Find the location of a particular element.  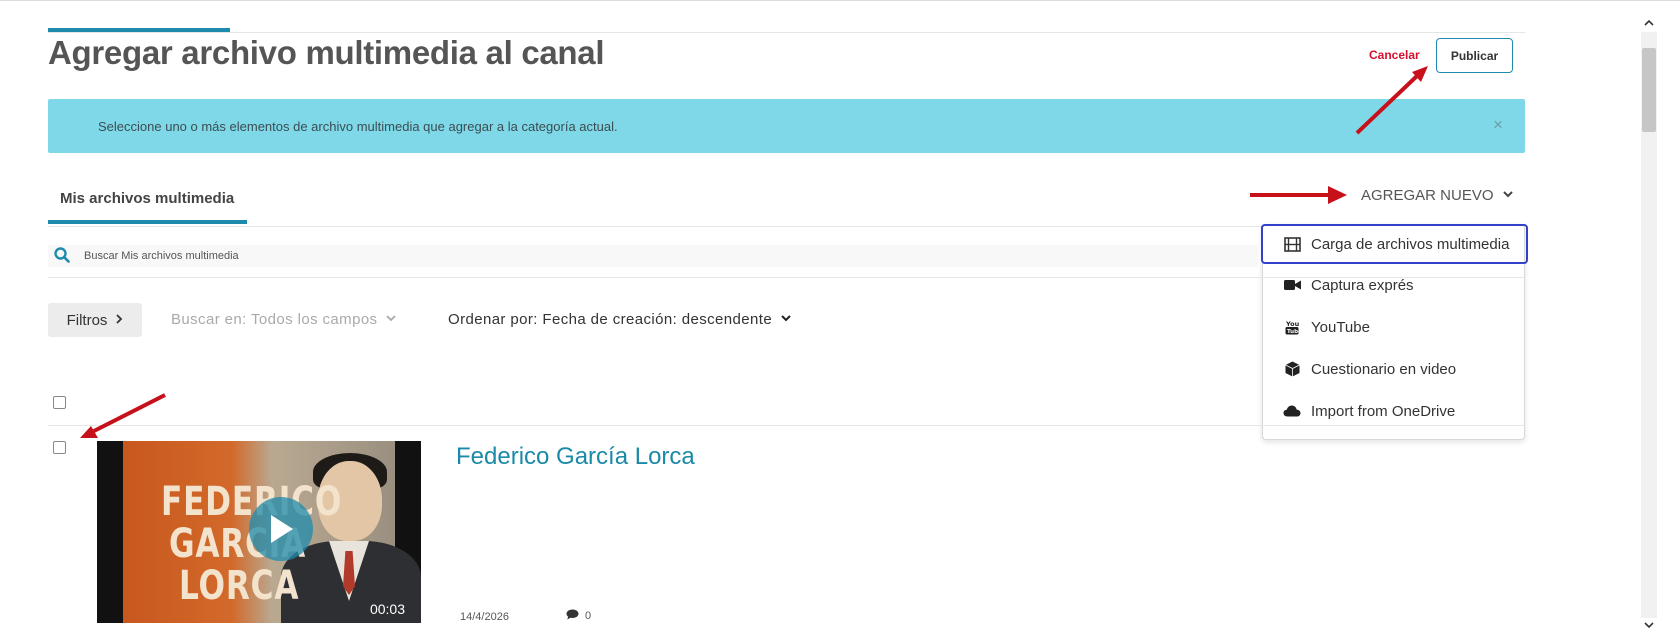

menu-item-express-capture: Captura exprés is located at coordinates (1393, 285).